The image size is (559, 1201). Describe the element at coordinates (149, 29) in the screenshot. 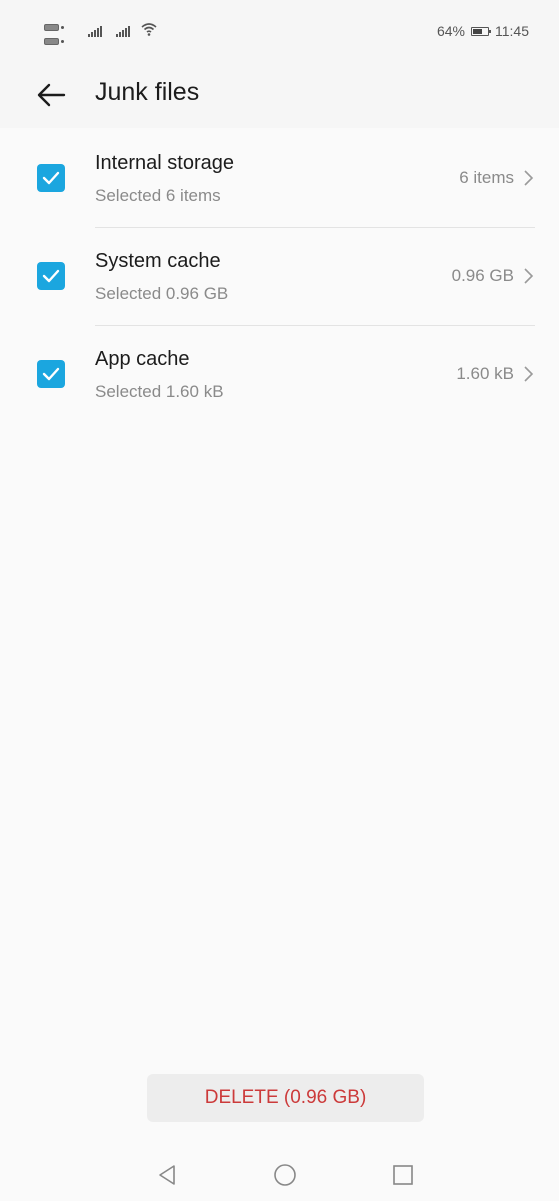

I see `wifi-icon` at that location.